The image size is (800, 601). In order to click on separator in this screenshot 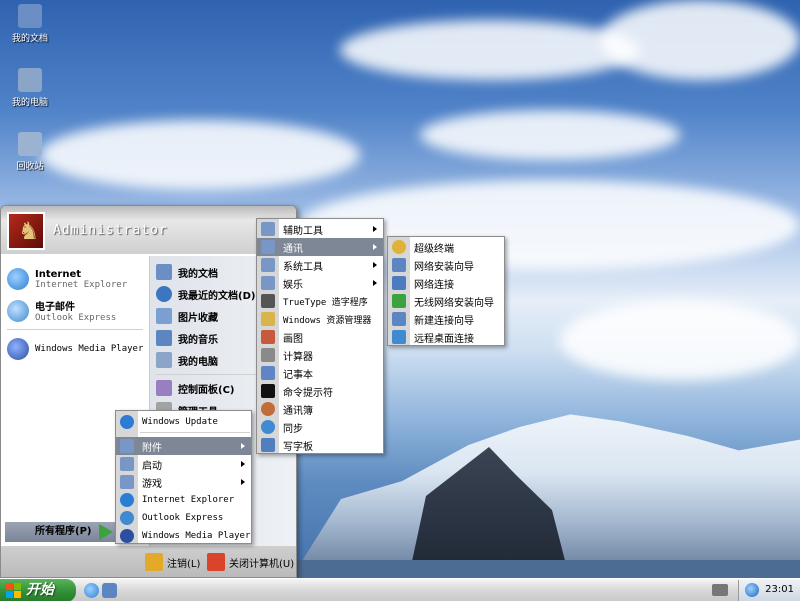, I will do `click(75, 329)`.